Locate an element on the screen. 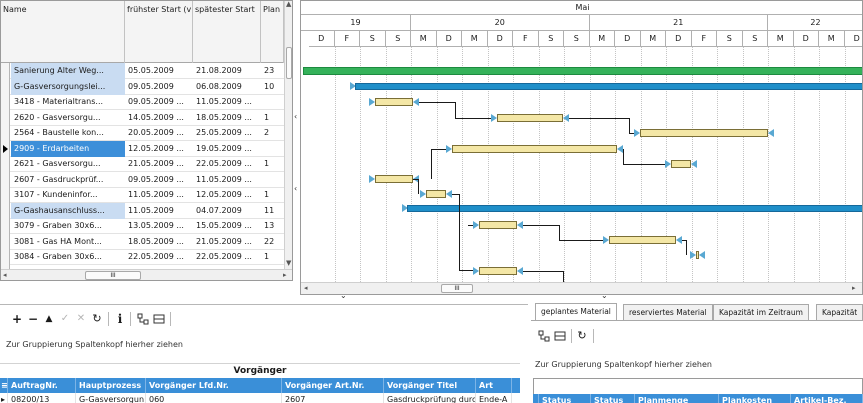 Image resolution: width=863 pixels, height=403 pixels. column-header-planned-quantity: Planmenge is located at coordinates (677, 398).